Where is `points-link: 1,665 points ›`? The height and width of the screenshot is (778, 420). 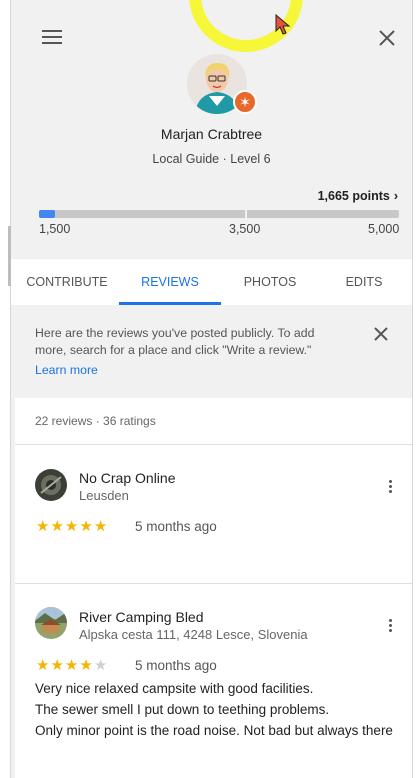 points-link: 1,665 points › is located at coordinates (358, 196).